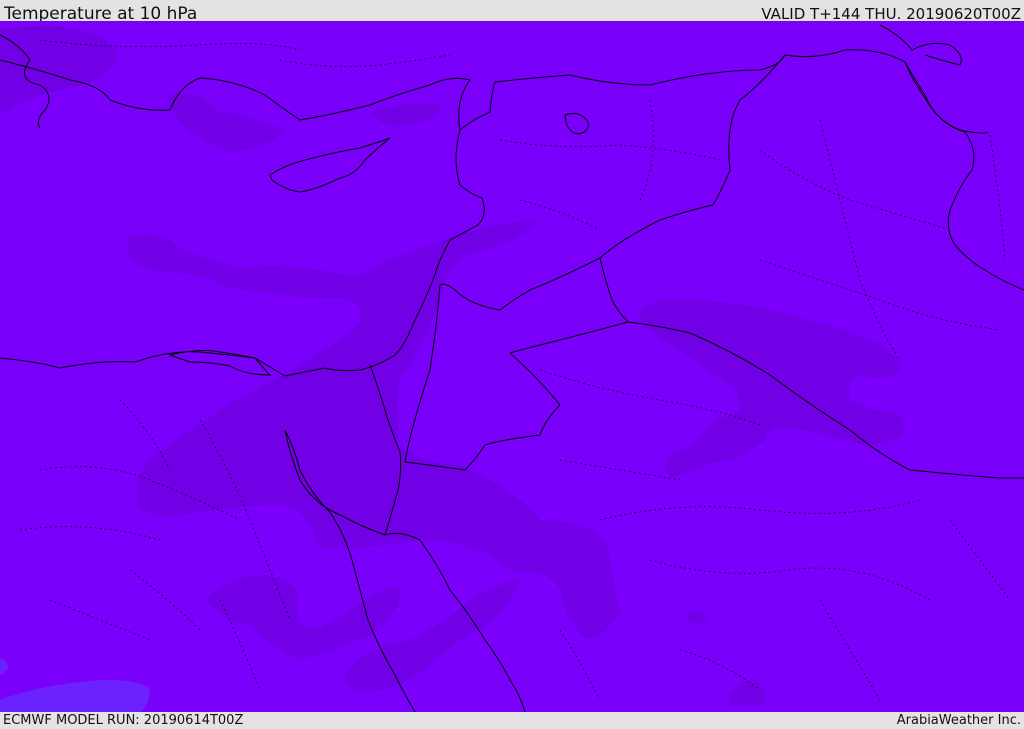 This screenshot has width=1024, height=729. Describe the element at coordinates (59, 70) in the screenshot. I see `temp-band-northwest` at that location.